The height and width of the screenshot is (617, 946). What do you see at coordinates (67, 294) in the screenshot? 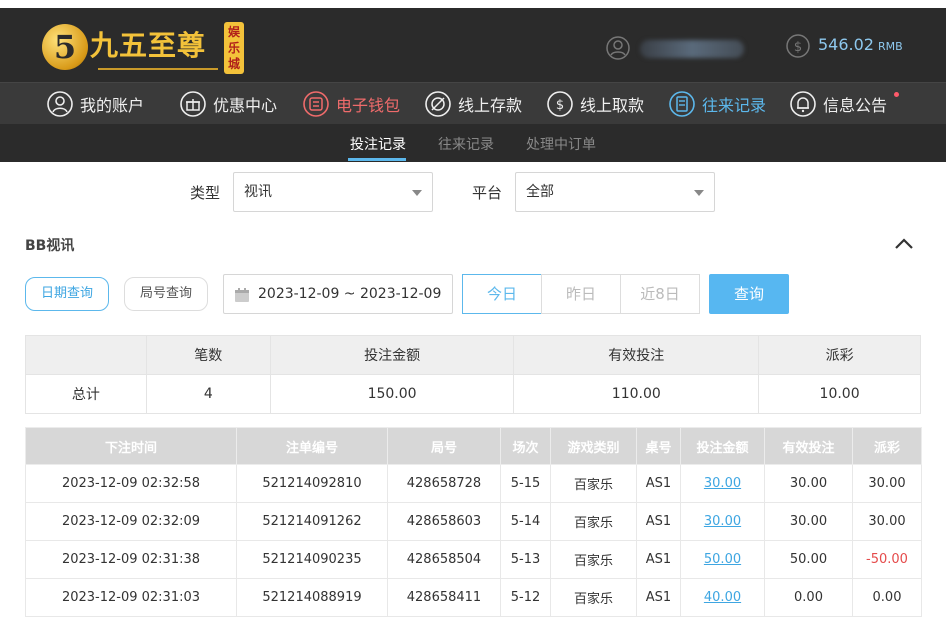
I see `date-query-button: 日期查询` at bounding box center [67, 294].